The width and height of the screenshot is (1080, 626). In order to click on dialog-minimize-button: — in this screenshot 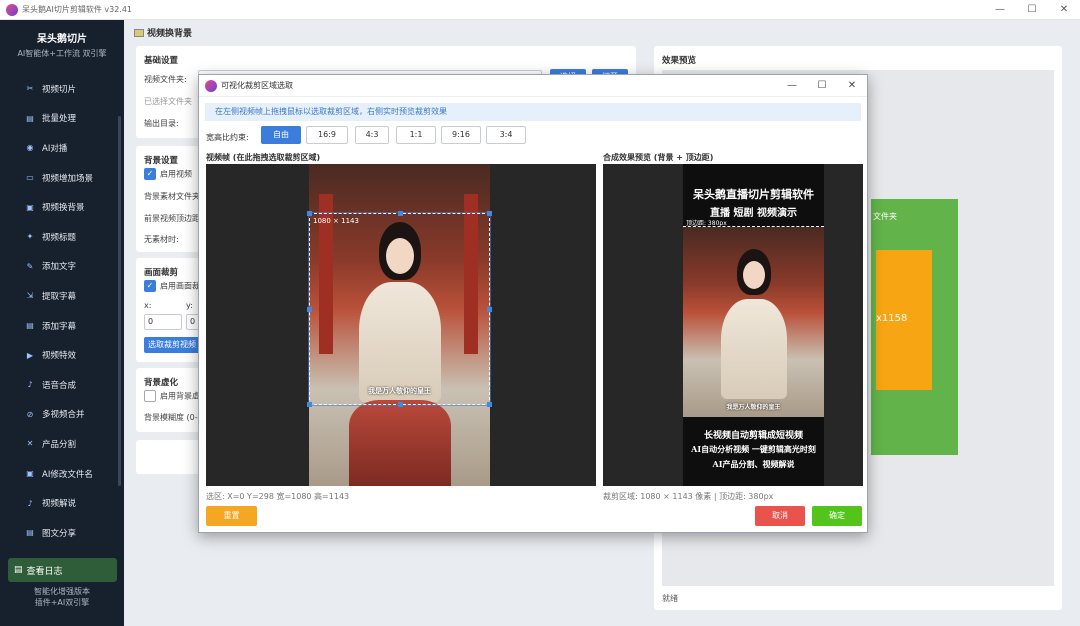, I will do `click(792, 86)`.